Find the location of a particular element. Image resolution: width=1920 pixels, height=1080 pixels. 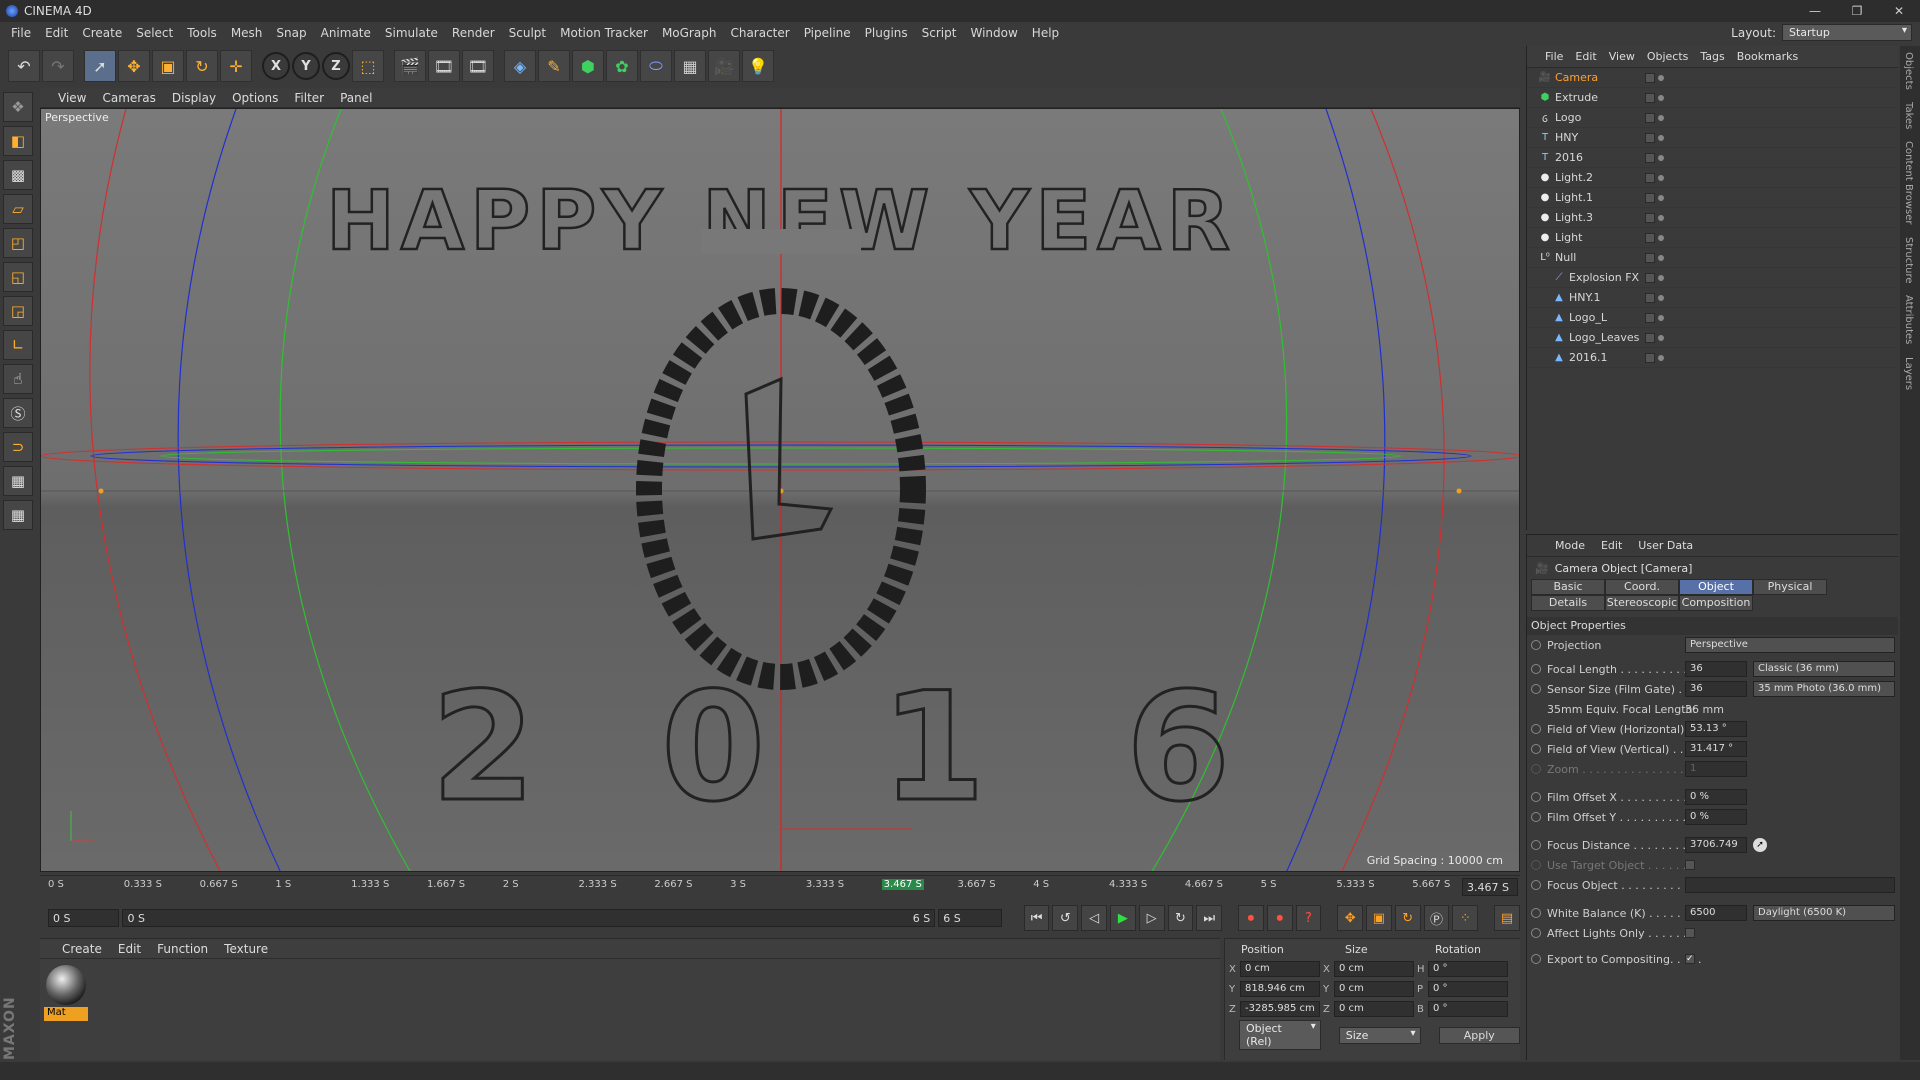

tab-details: Details is located at coordinates (1568, 603).